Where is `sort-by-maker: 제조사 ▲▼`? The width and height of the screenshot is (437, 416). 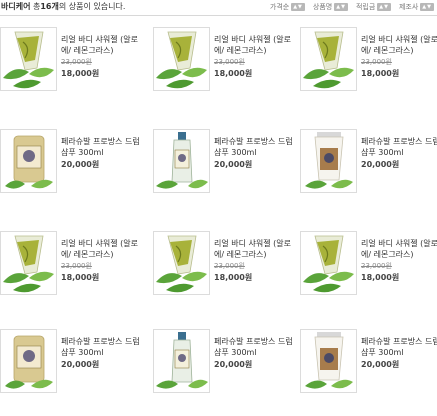 sort-by-maker: 제조사 ▲▼ is located at coordinates (416, 7).